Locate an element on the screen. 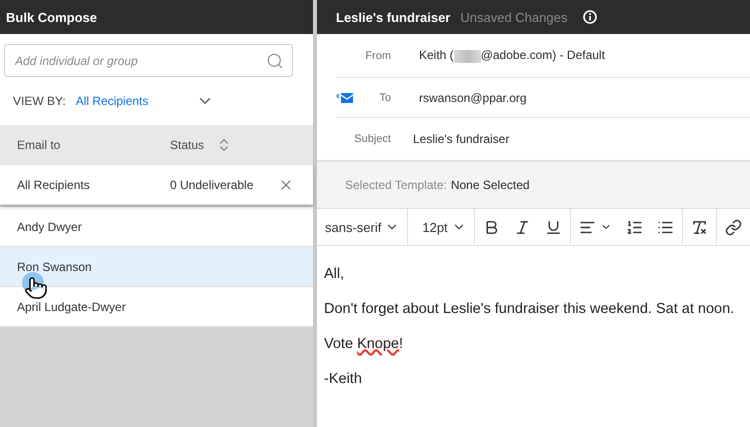 This screenshot has height=427, width=750. body-paragraph: Don't forget about Leslie's fundraiser this weekend. Sat at noon. is located at coordinates (529, 309).